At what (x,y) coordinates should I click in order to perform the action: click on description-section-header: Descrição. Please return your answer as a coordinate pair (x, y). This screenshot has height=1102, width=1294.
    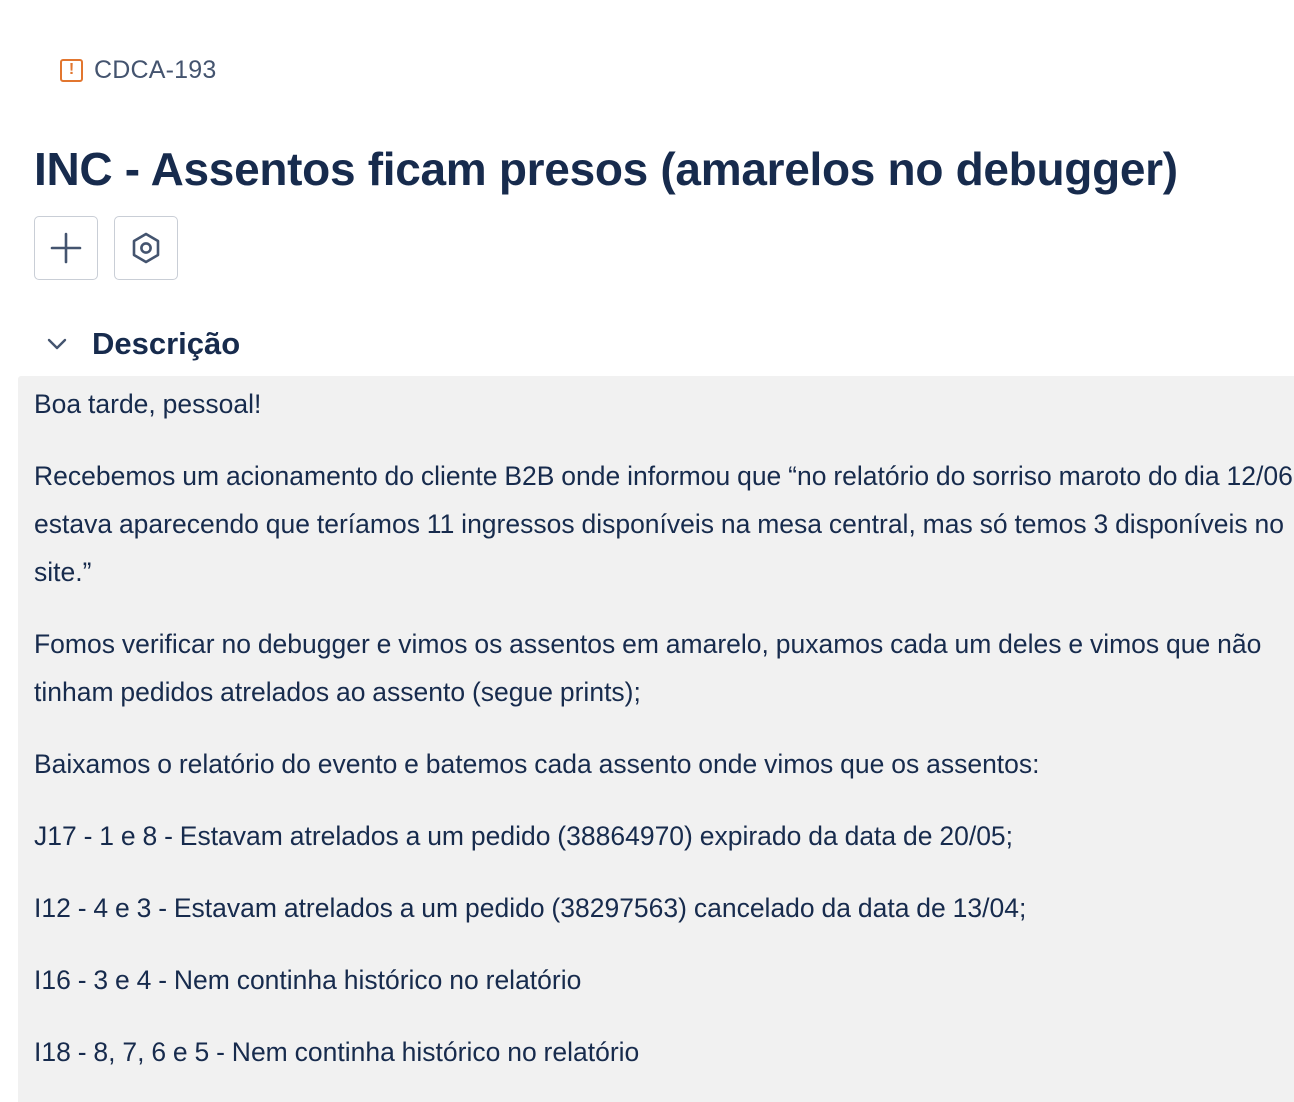
    Looking at the image, I should click on (142, 344).